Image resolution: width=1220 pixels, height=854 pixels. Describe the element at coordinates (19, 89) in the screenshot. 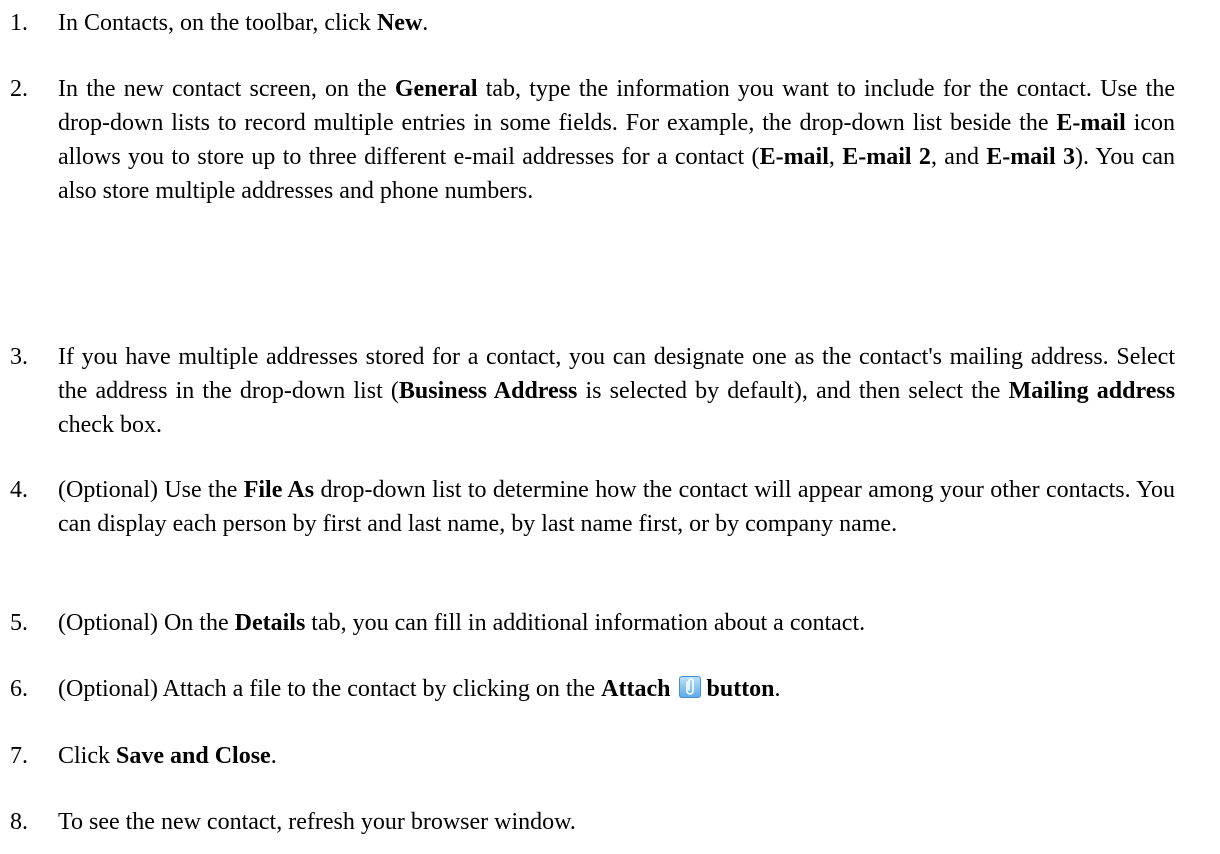

I see `step-number: 2.` at that location.